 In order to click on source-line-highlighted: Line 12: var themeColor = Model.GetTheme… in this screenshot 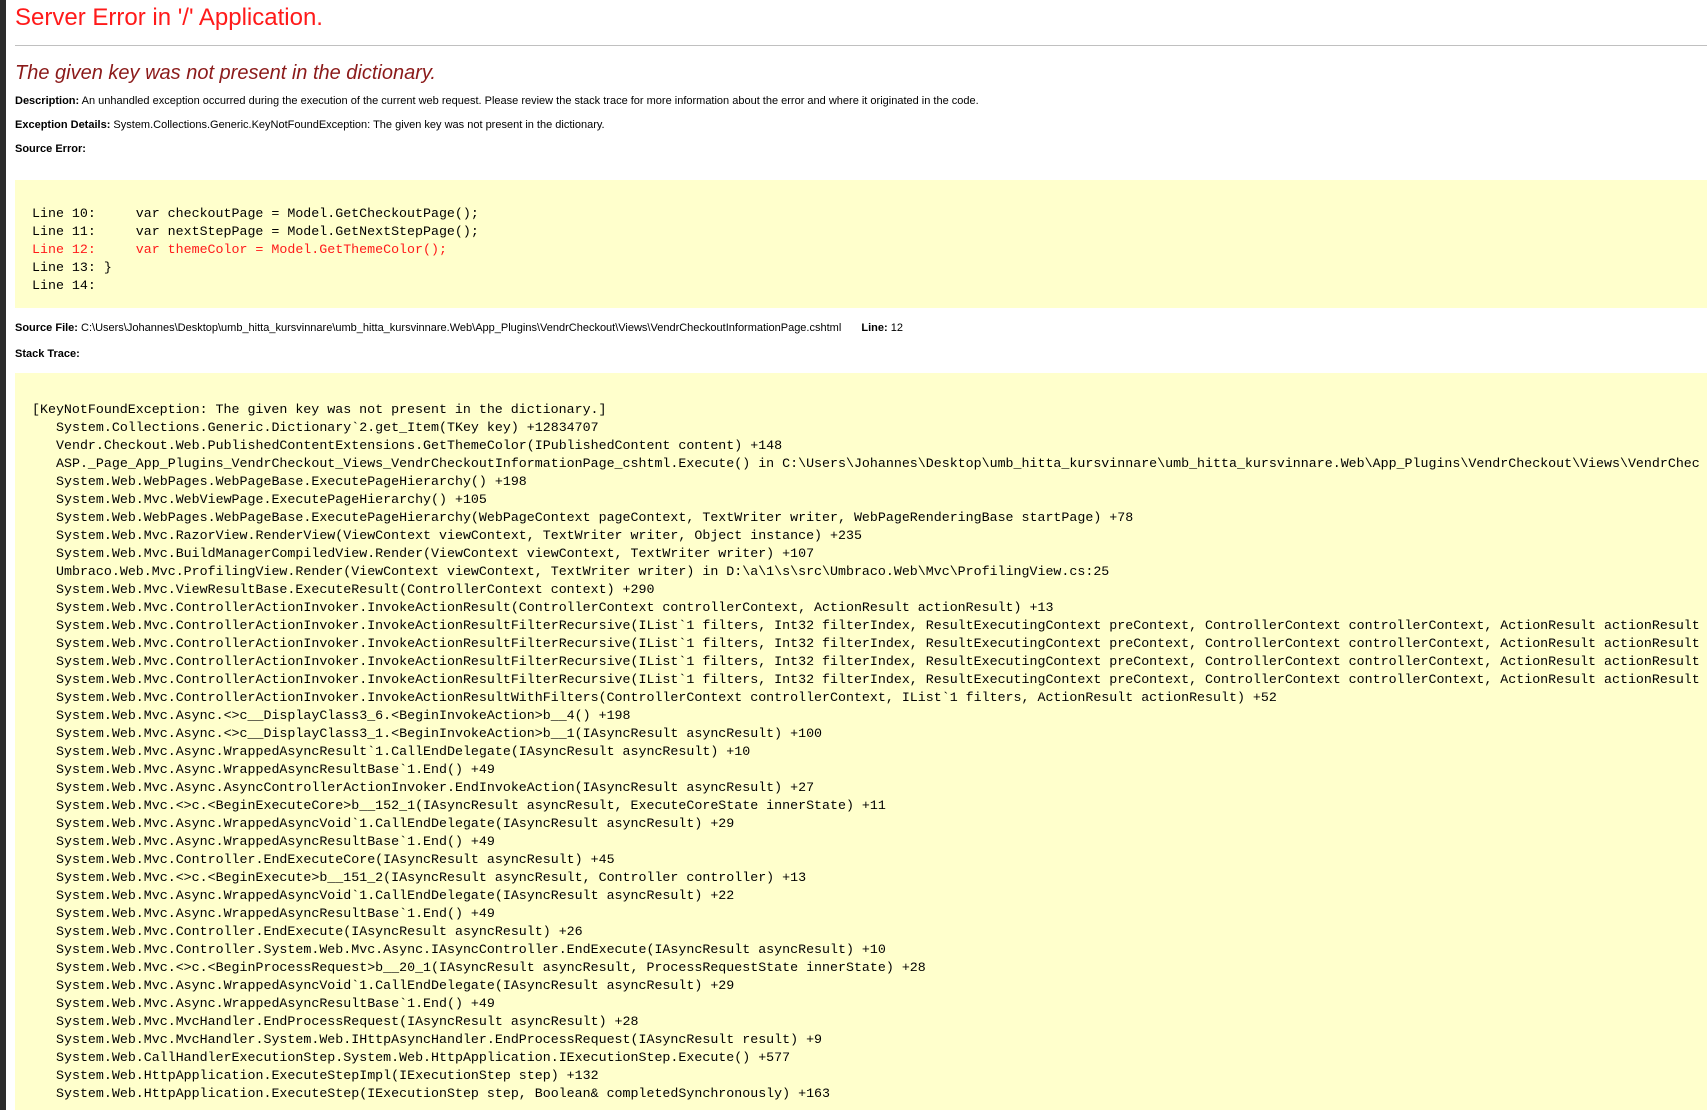, I will do `click(239, 249)`.